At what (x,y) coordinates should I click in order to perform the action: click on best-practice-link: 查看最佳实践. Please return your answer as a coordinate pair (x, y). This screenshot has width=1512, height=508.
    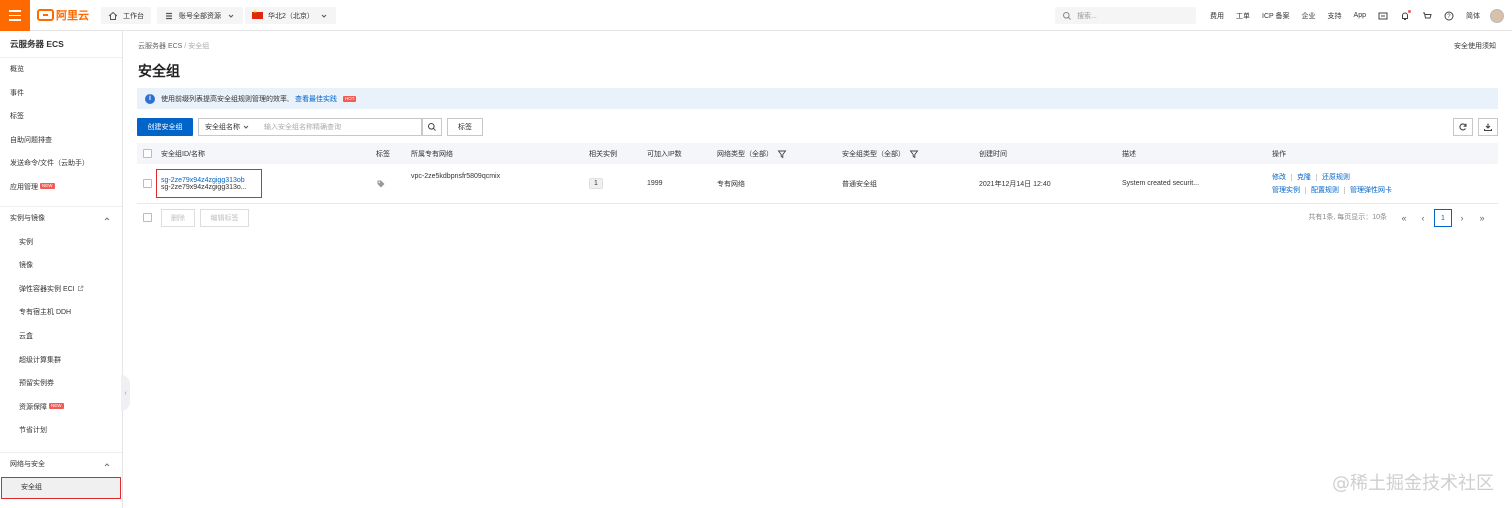
    Looking at the image, I should click on (316, 99).